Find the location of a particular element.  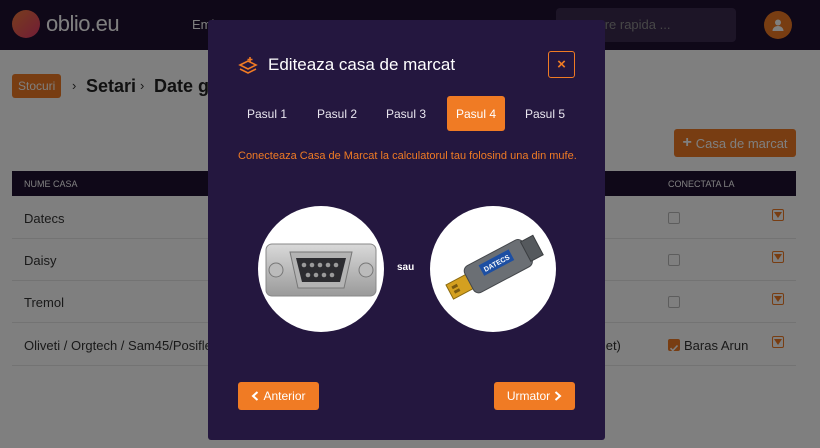

tab-step-1: Pasul 1 is located at coordinates (267, 113).